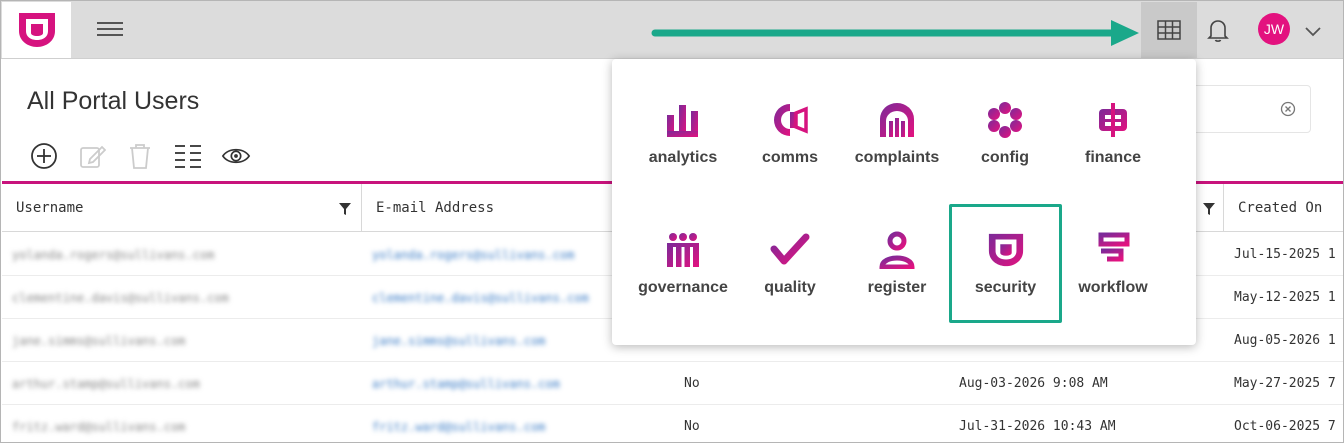 The height and width of the screenshot is (443, 1344). I want to click on created-cell: Oct-06-2025 7, so click(1285, 426).